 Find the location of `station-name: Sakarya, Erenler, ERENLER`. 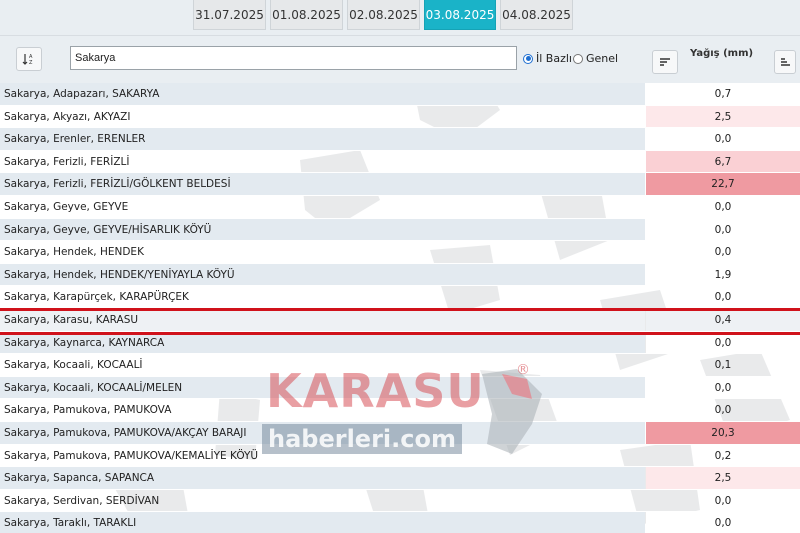

station-name: Sakarya, Erenler, ERENLER is located at coordinates (322, 139).